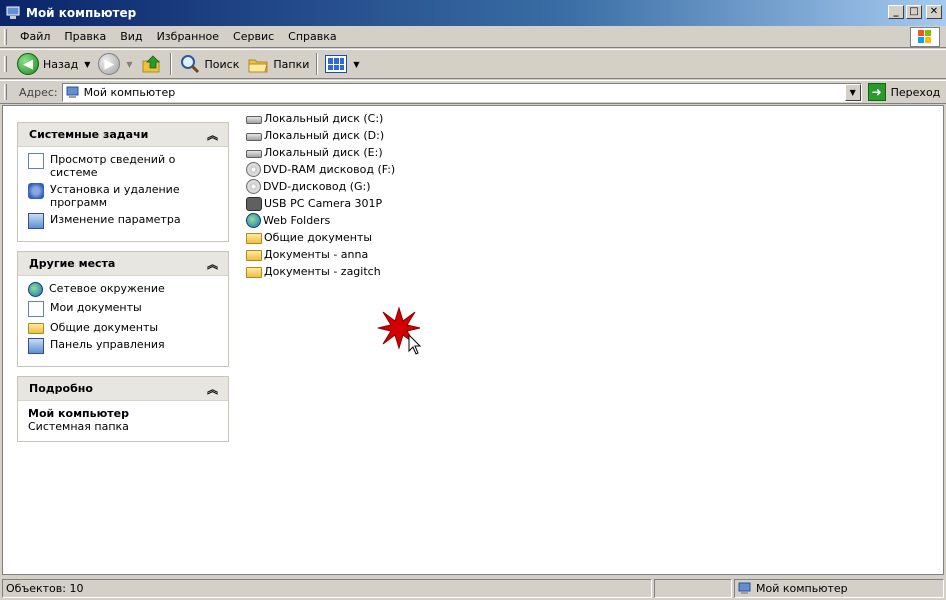 This screenshot has width=946, height=600. Describe the element at coordinates (324, 135) in the screenshot. I see `item-label: Локальный диск (D:)` at that location.